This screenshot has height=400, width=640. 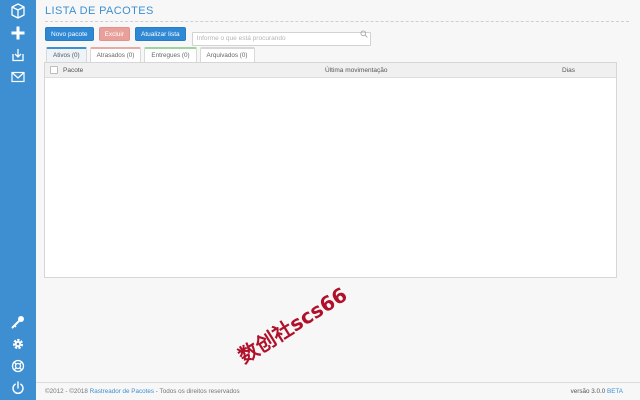 I want to click on sidebar-item-import, so click(x=18, y=55).